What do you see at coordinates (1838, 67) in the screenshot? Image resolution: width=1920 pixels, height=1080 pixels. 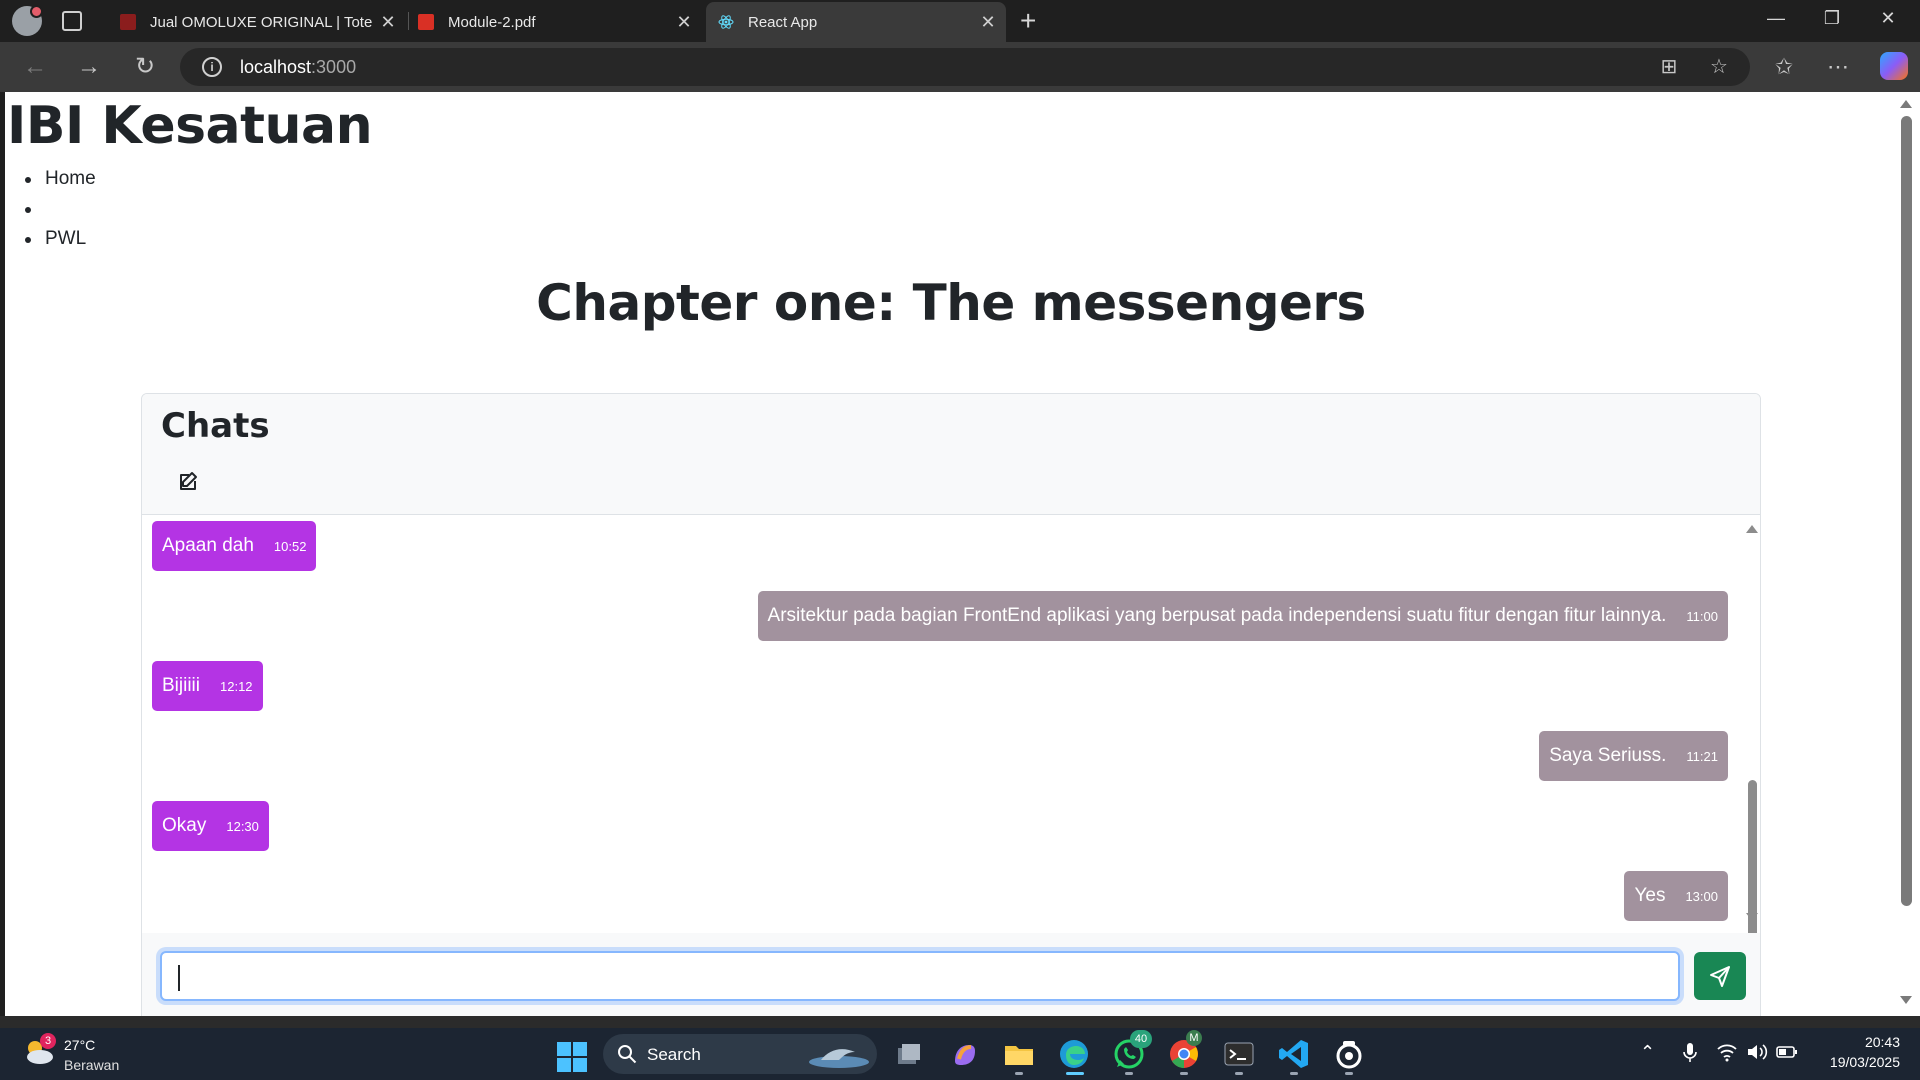 I see `more-menu-icon: ⋯` at bounding box center [1838, 67].